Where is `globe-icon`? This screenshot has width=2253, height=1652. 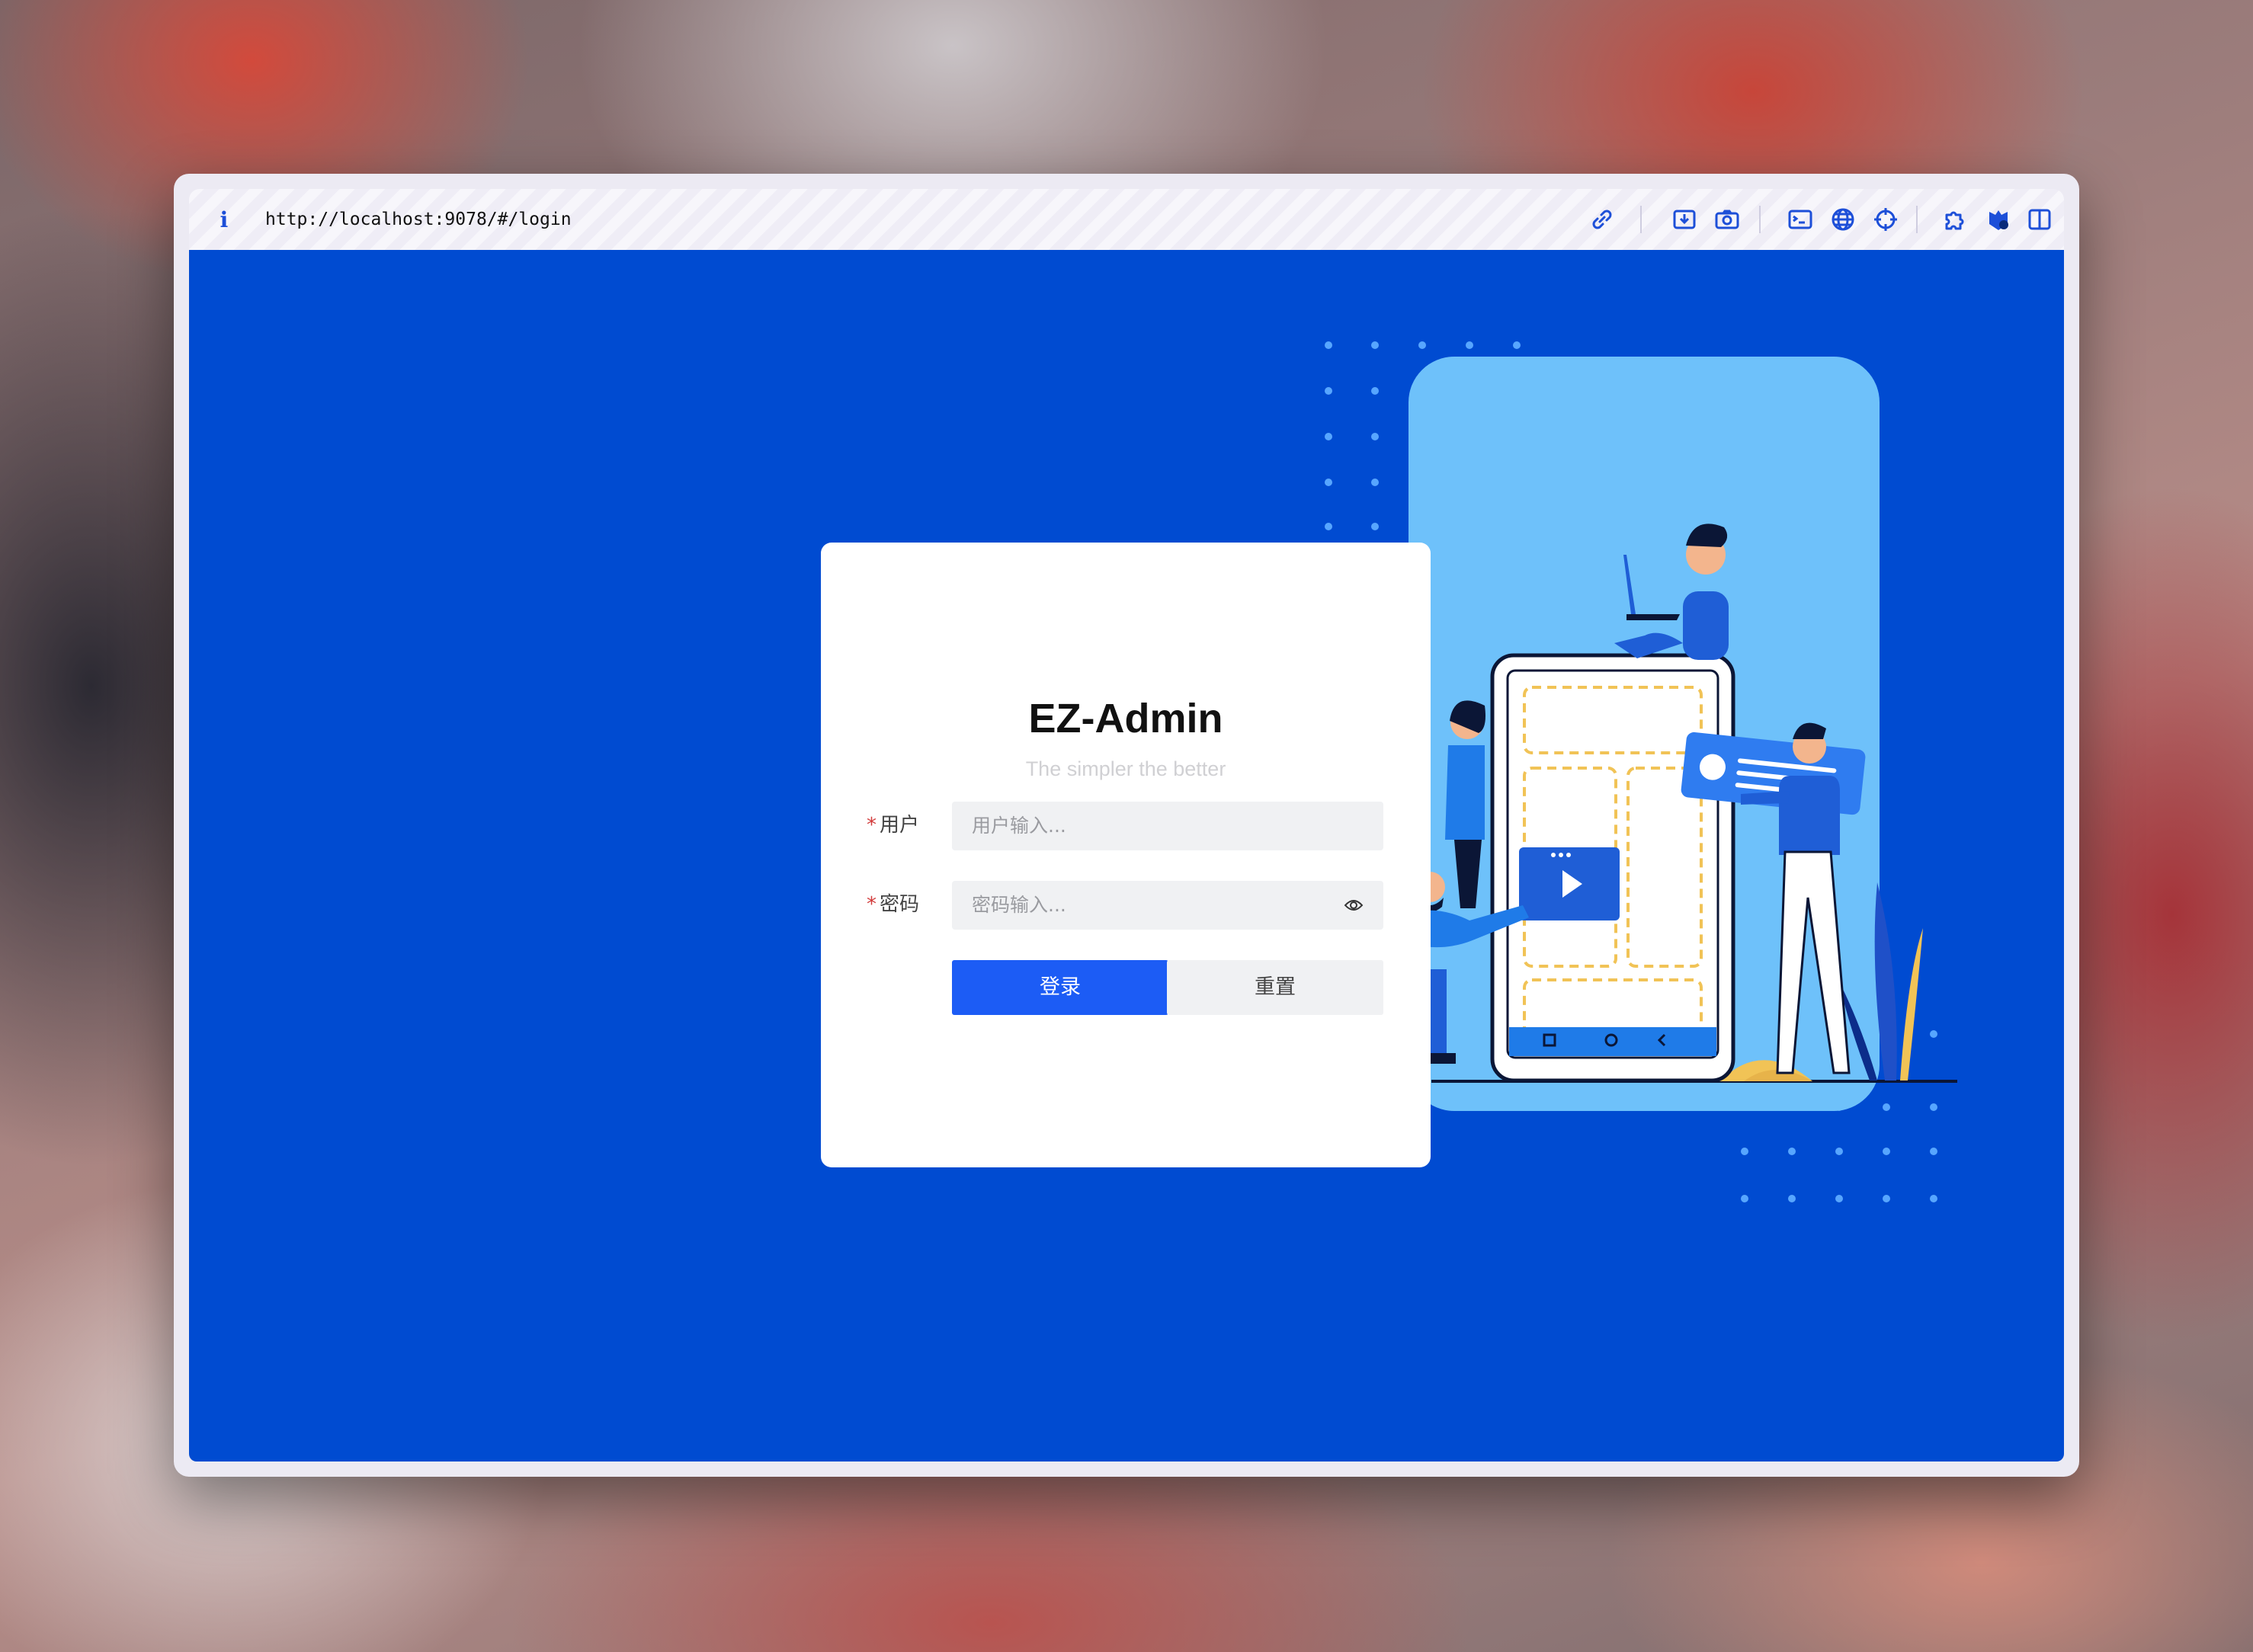
globe-icon is located at coordinates (1843, 219).